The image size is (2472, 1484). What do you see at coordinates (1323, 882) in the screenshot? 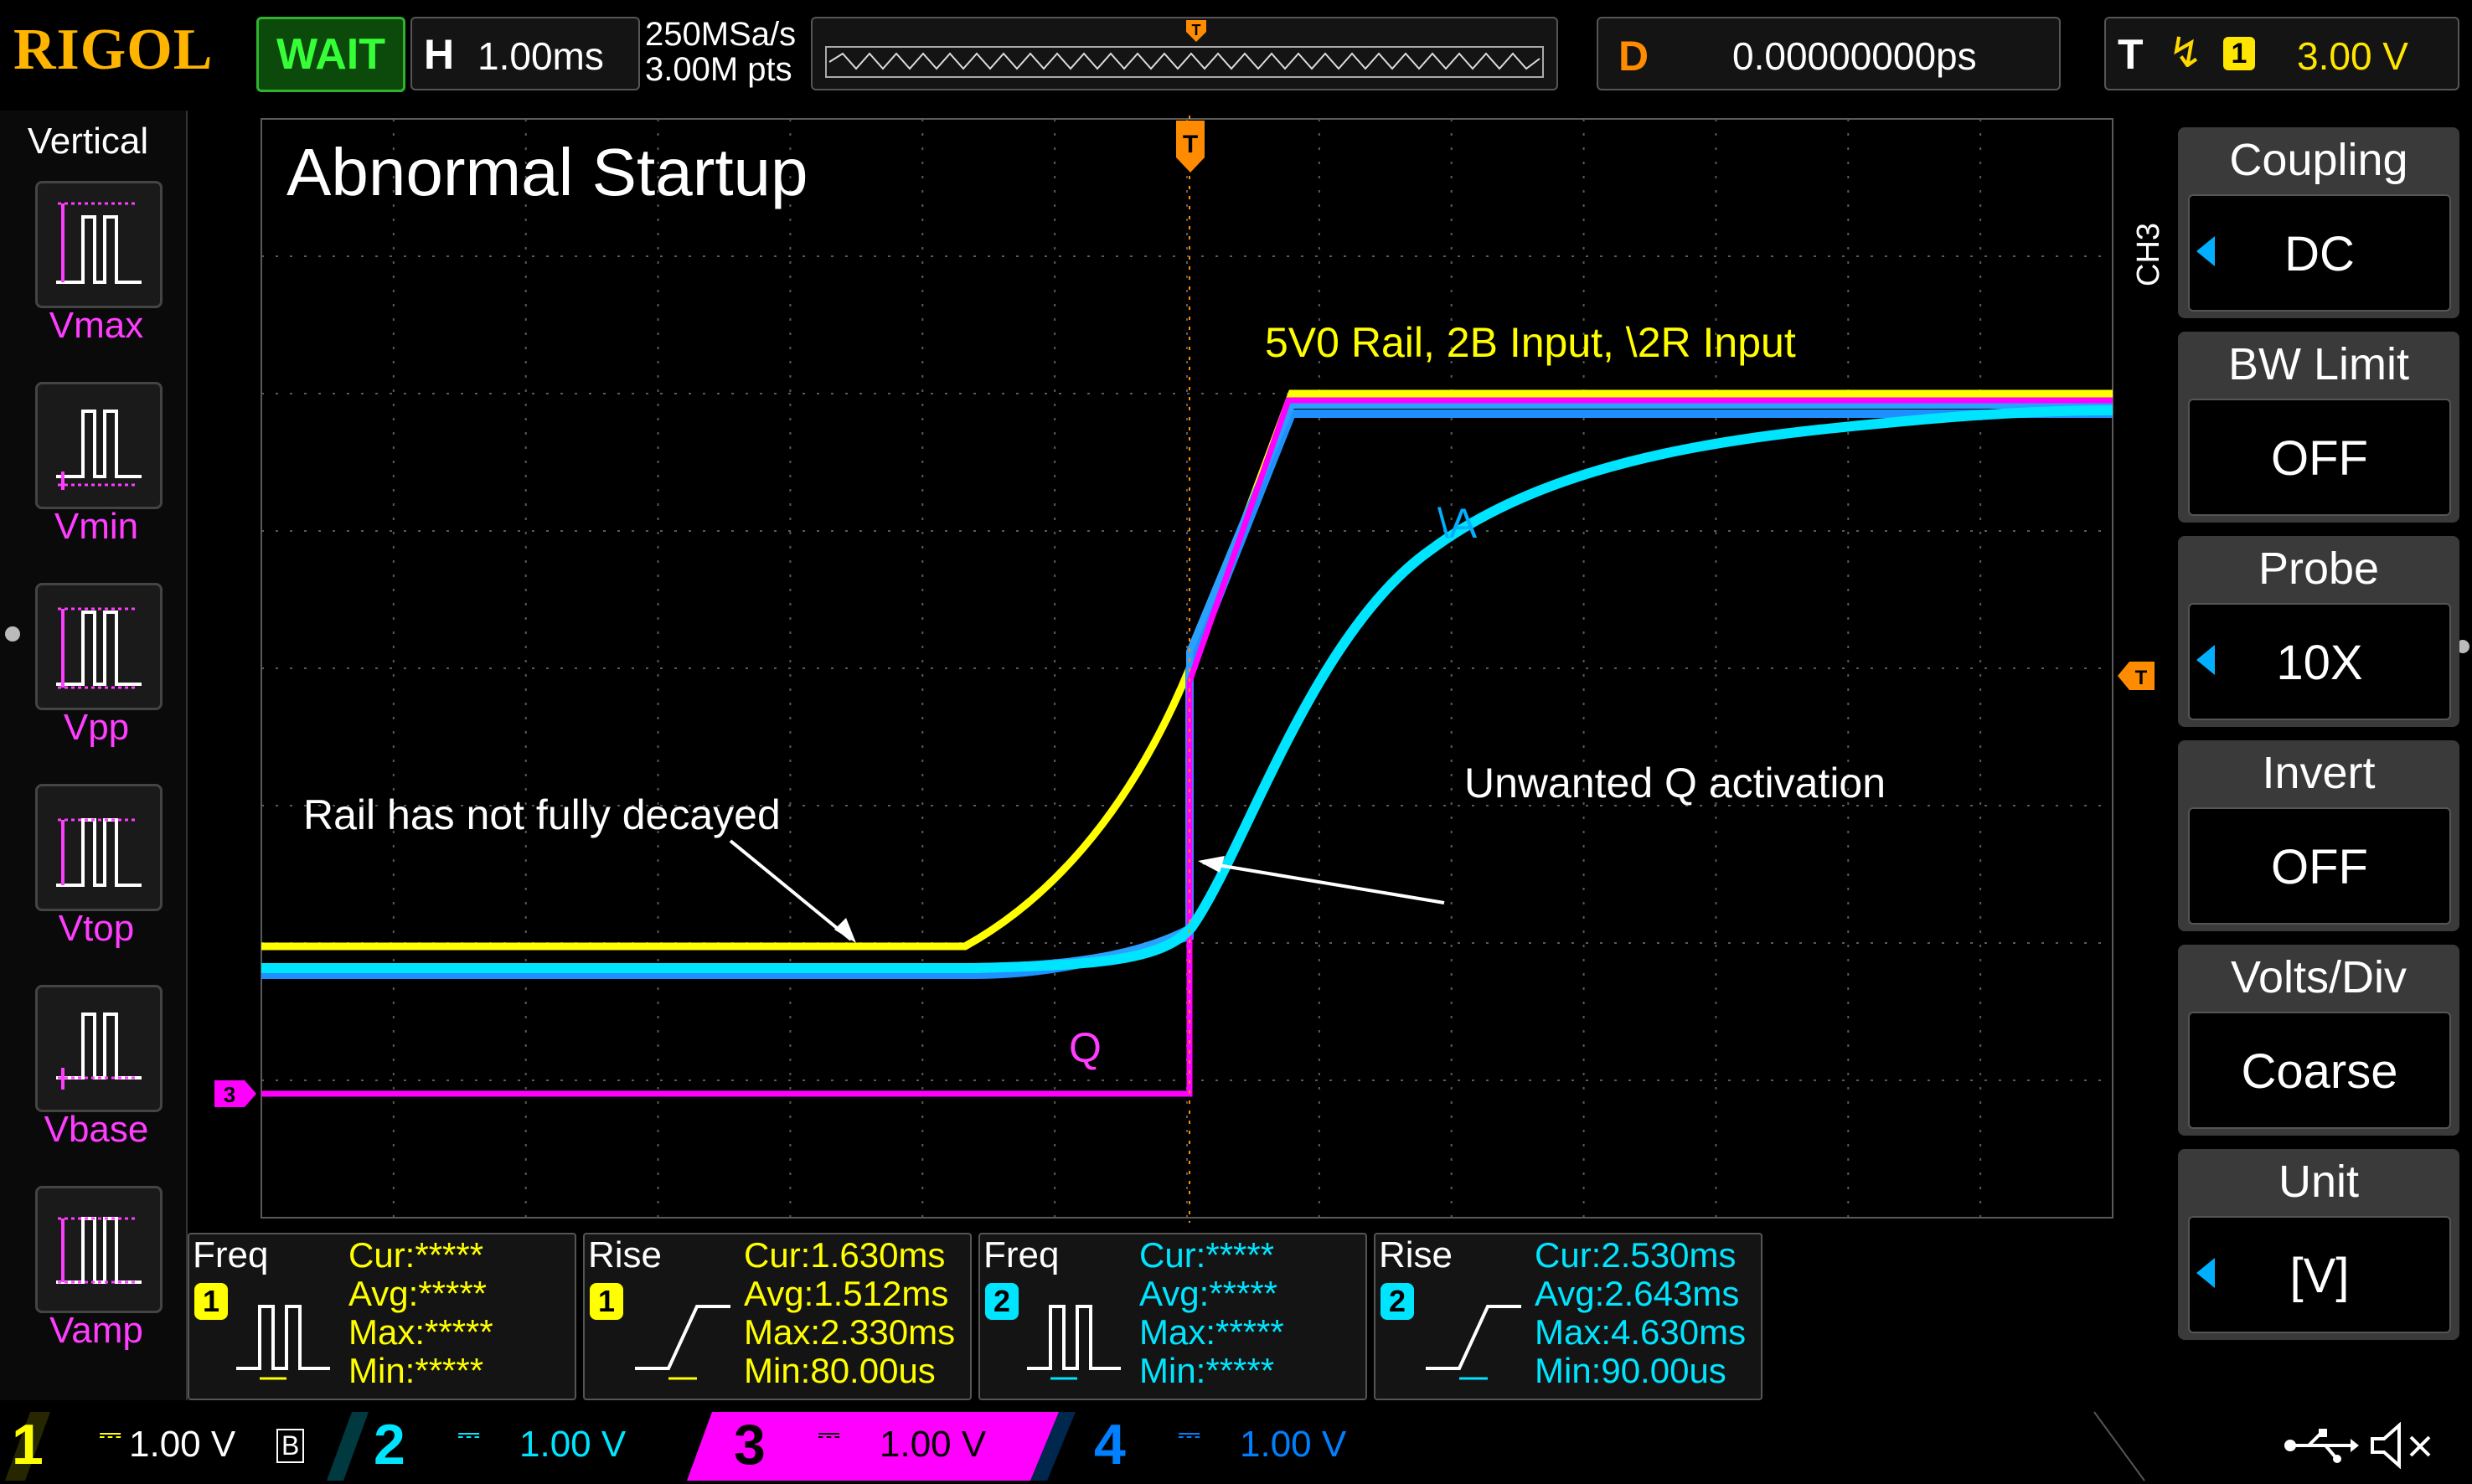
I see `q-activation-arrow` at bounding box center [1323, 882].